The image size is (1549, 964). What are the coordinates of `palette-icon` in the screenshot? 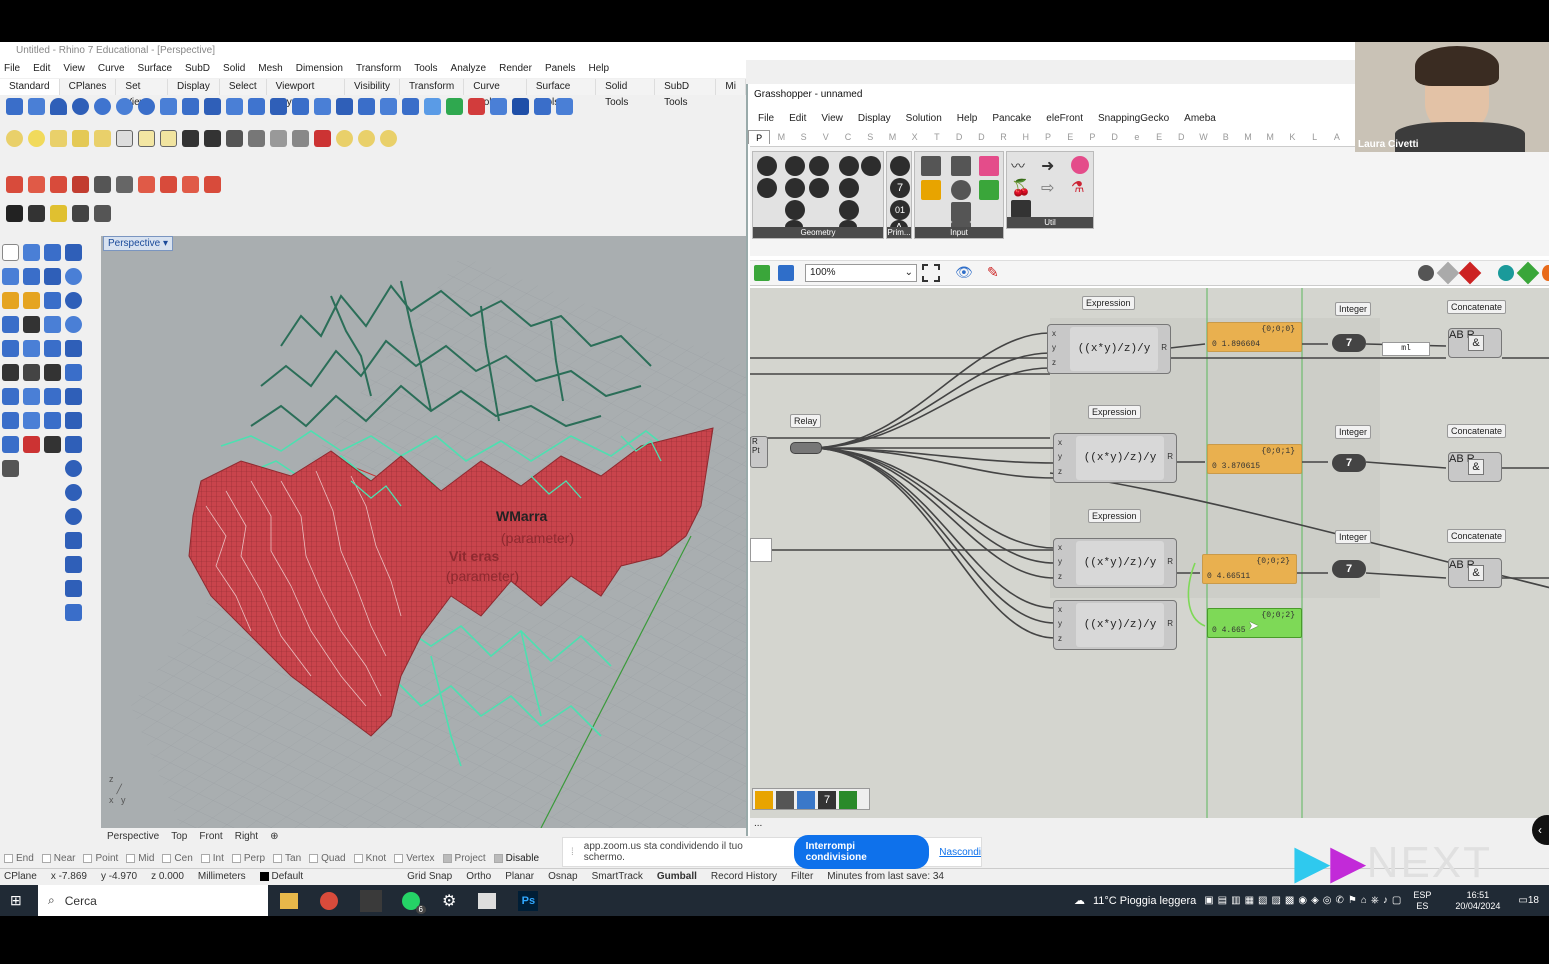 It's located at (989, 190).